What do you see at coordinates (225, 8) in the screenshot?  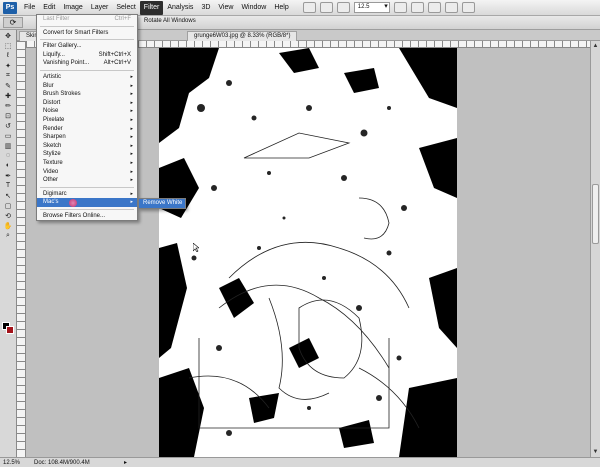 I see `menu-view: View` at bounding box center [225, 8].